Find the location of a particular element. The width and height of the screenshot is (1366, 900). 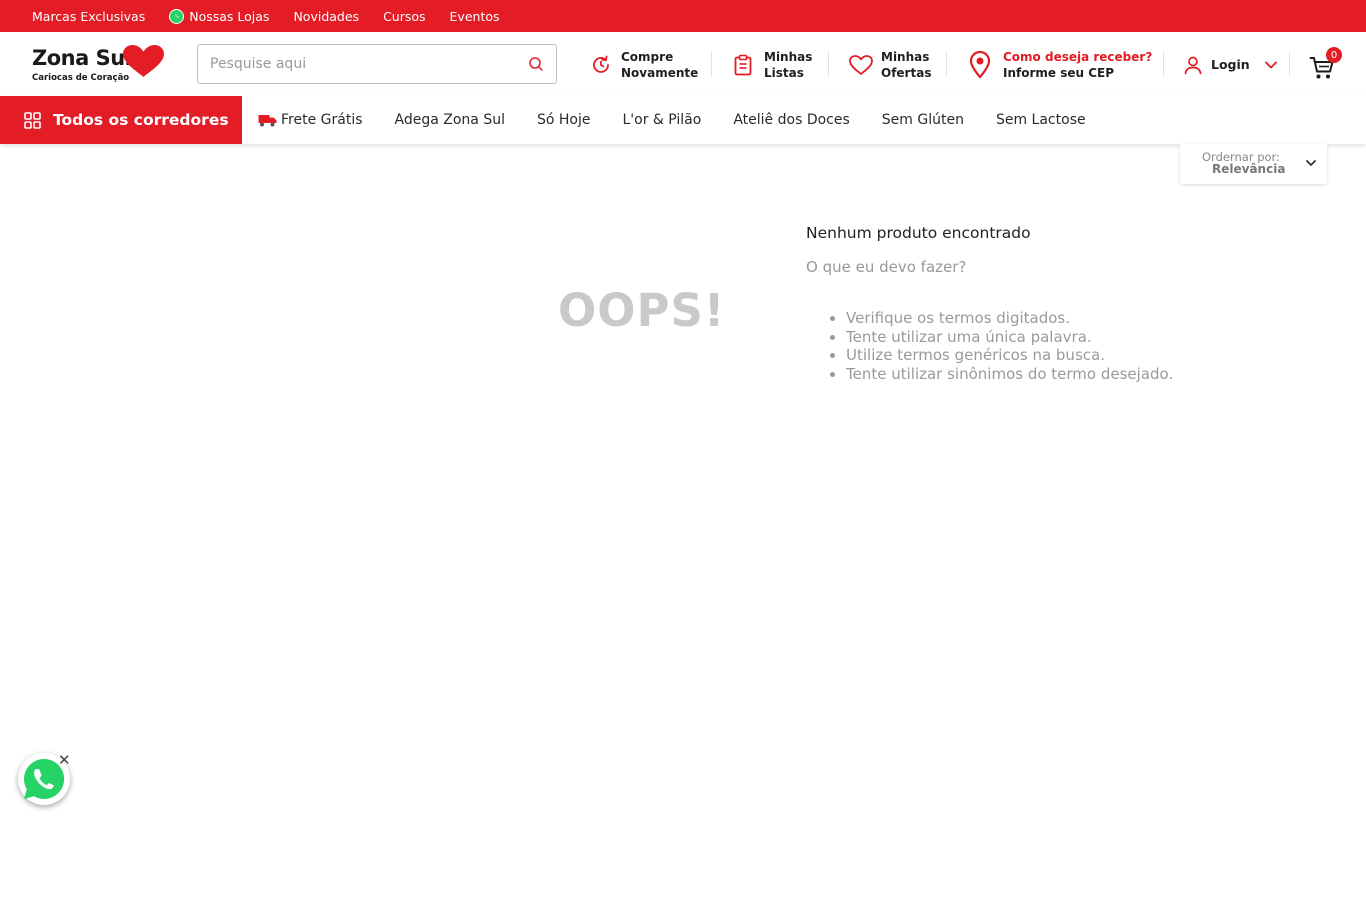

whatsapp-icon is located at coordinates (177, 16).